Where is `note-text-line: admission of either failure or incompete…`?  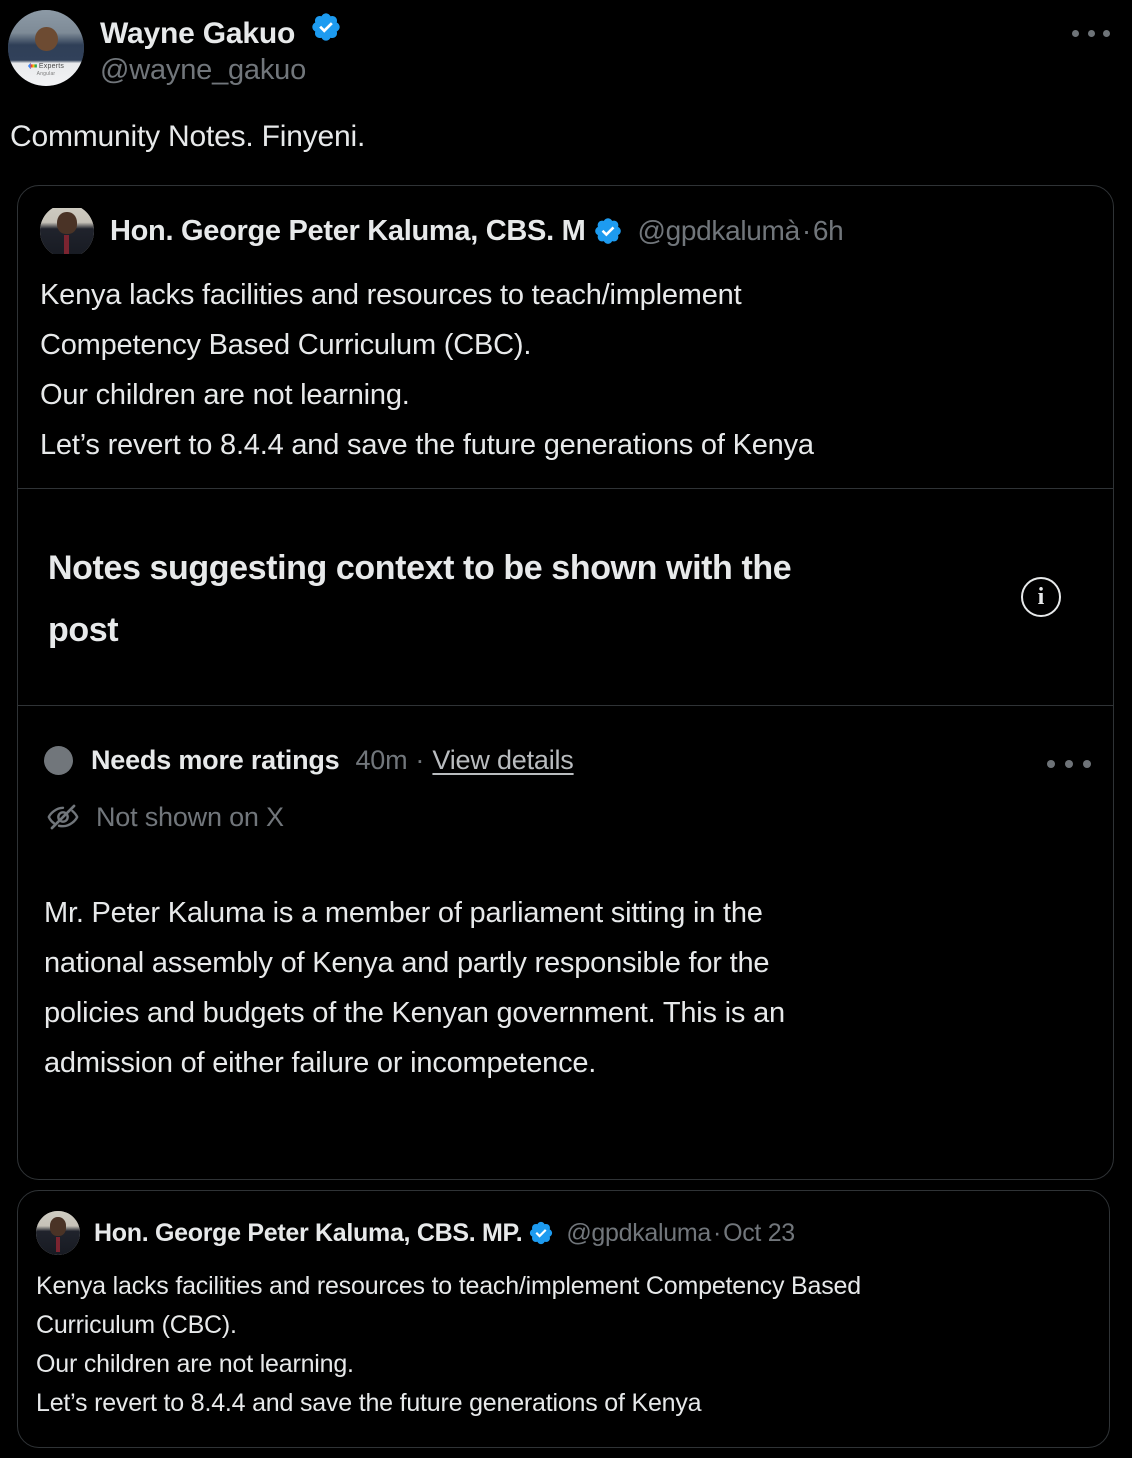
note-text-line: admission of either failure or incompete… is located at coordinates (320, 1063).